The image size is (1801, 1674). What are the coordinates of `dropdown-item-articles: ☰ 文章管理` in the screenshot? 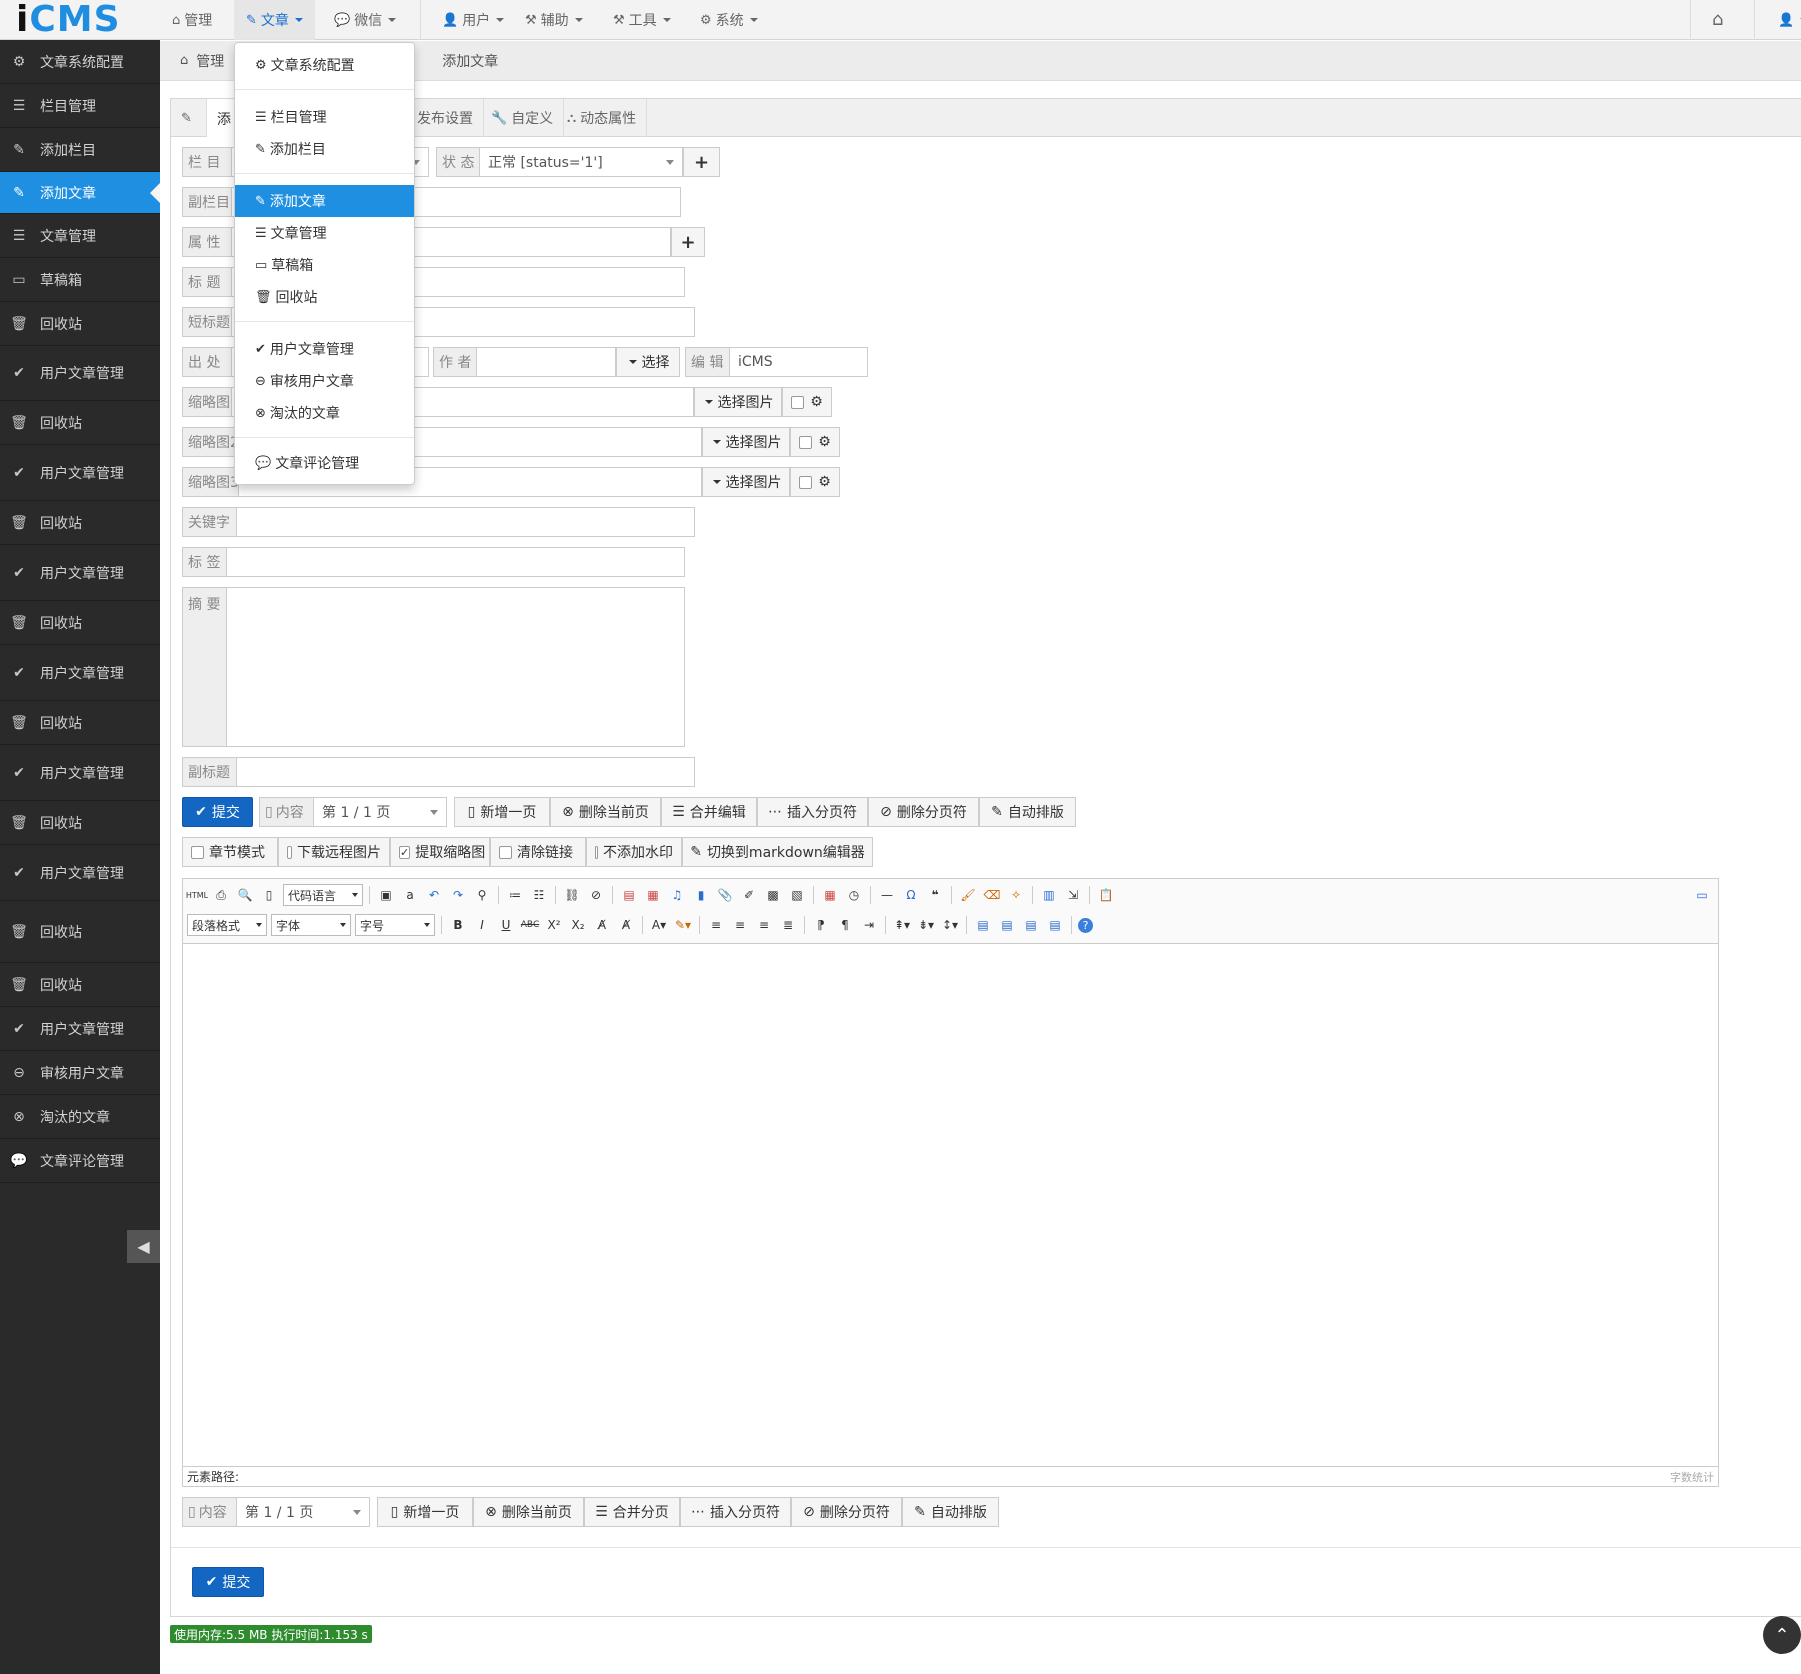 It's located at (324, 233).